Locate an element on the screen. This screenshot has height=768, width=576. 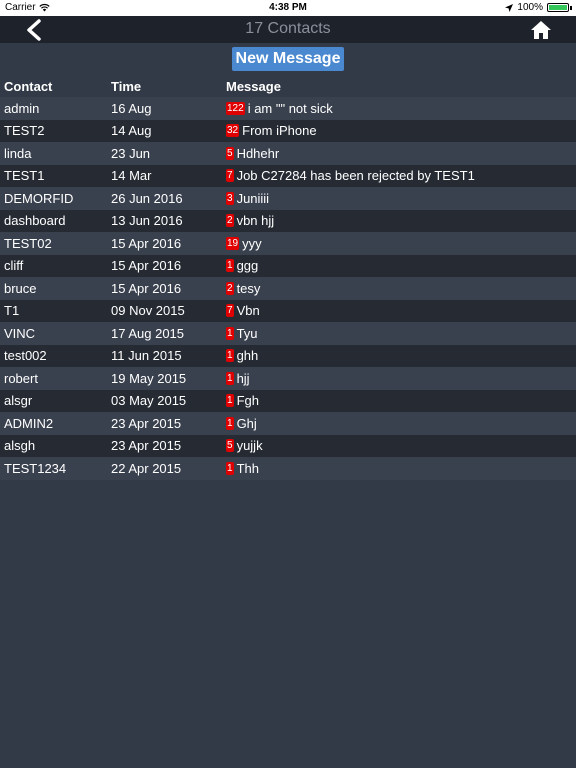
table-row: cliff 15 Apr 2016 1 ggg is located at coordinates (288, 265).